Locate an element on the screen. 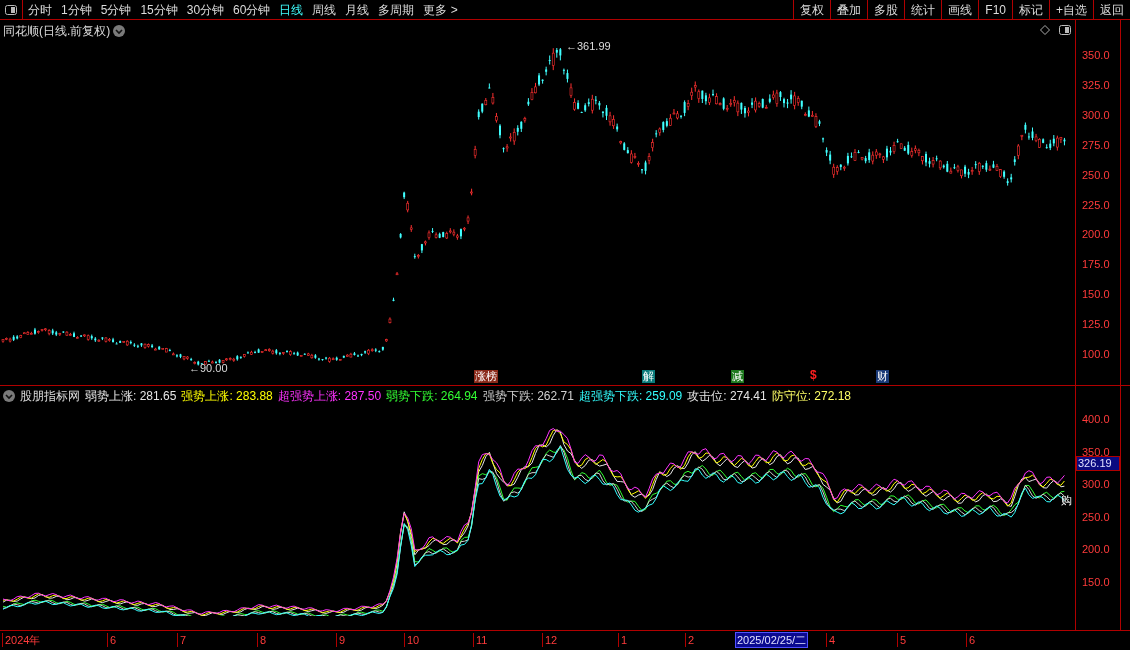 The image size is (1130, 650). indicator-readout: 强势下跌: 262.71 is located at coordinates (528, 396).